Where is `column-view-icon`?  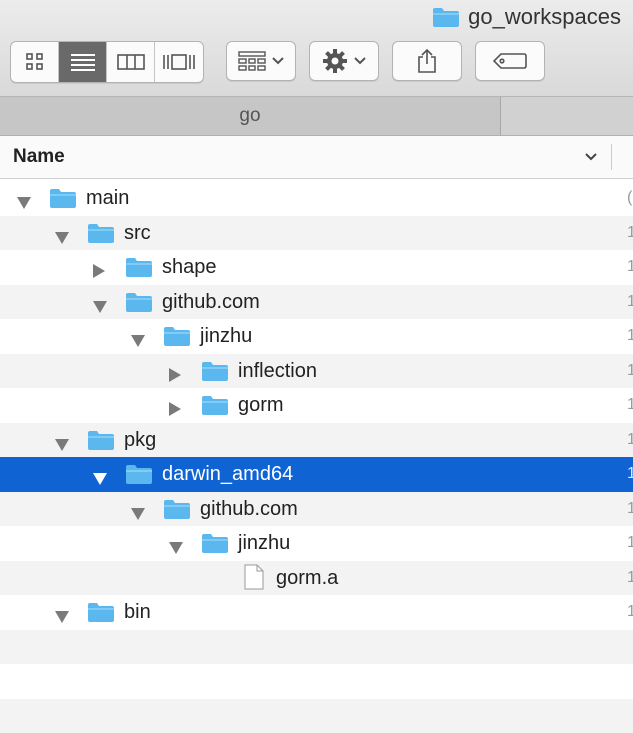
column-view-icon is located at coordinates (131, 62).